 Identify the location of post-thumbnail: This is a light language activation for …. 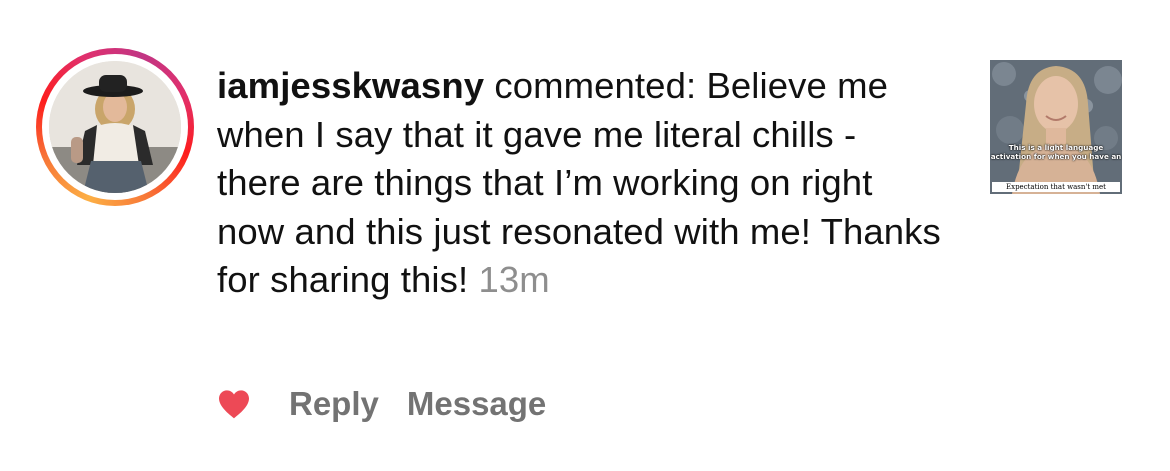
(1056, 127).